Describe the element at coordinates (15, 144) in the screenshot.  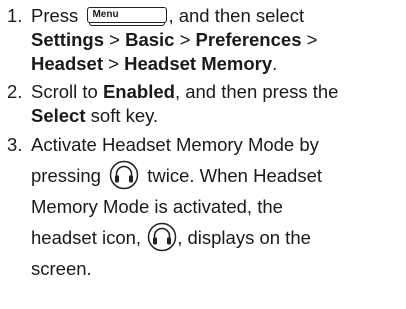
I see `step-number: 3.` at that location.